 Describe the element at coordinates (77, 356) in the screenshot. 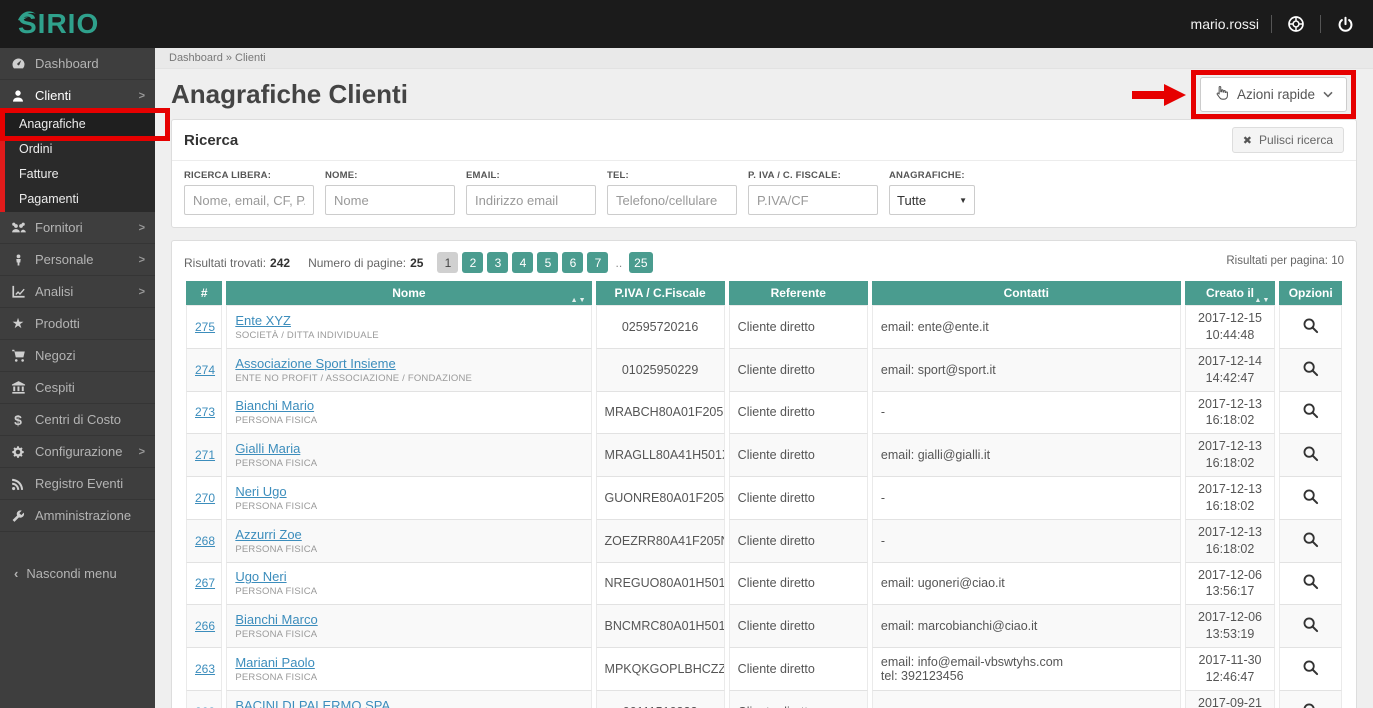

I see `sidebar-item-negozi: Negozi` at that location.